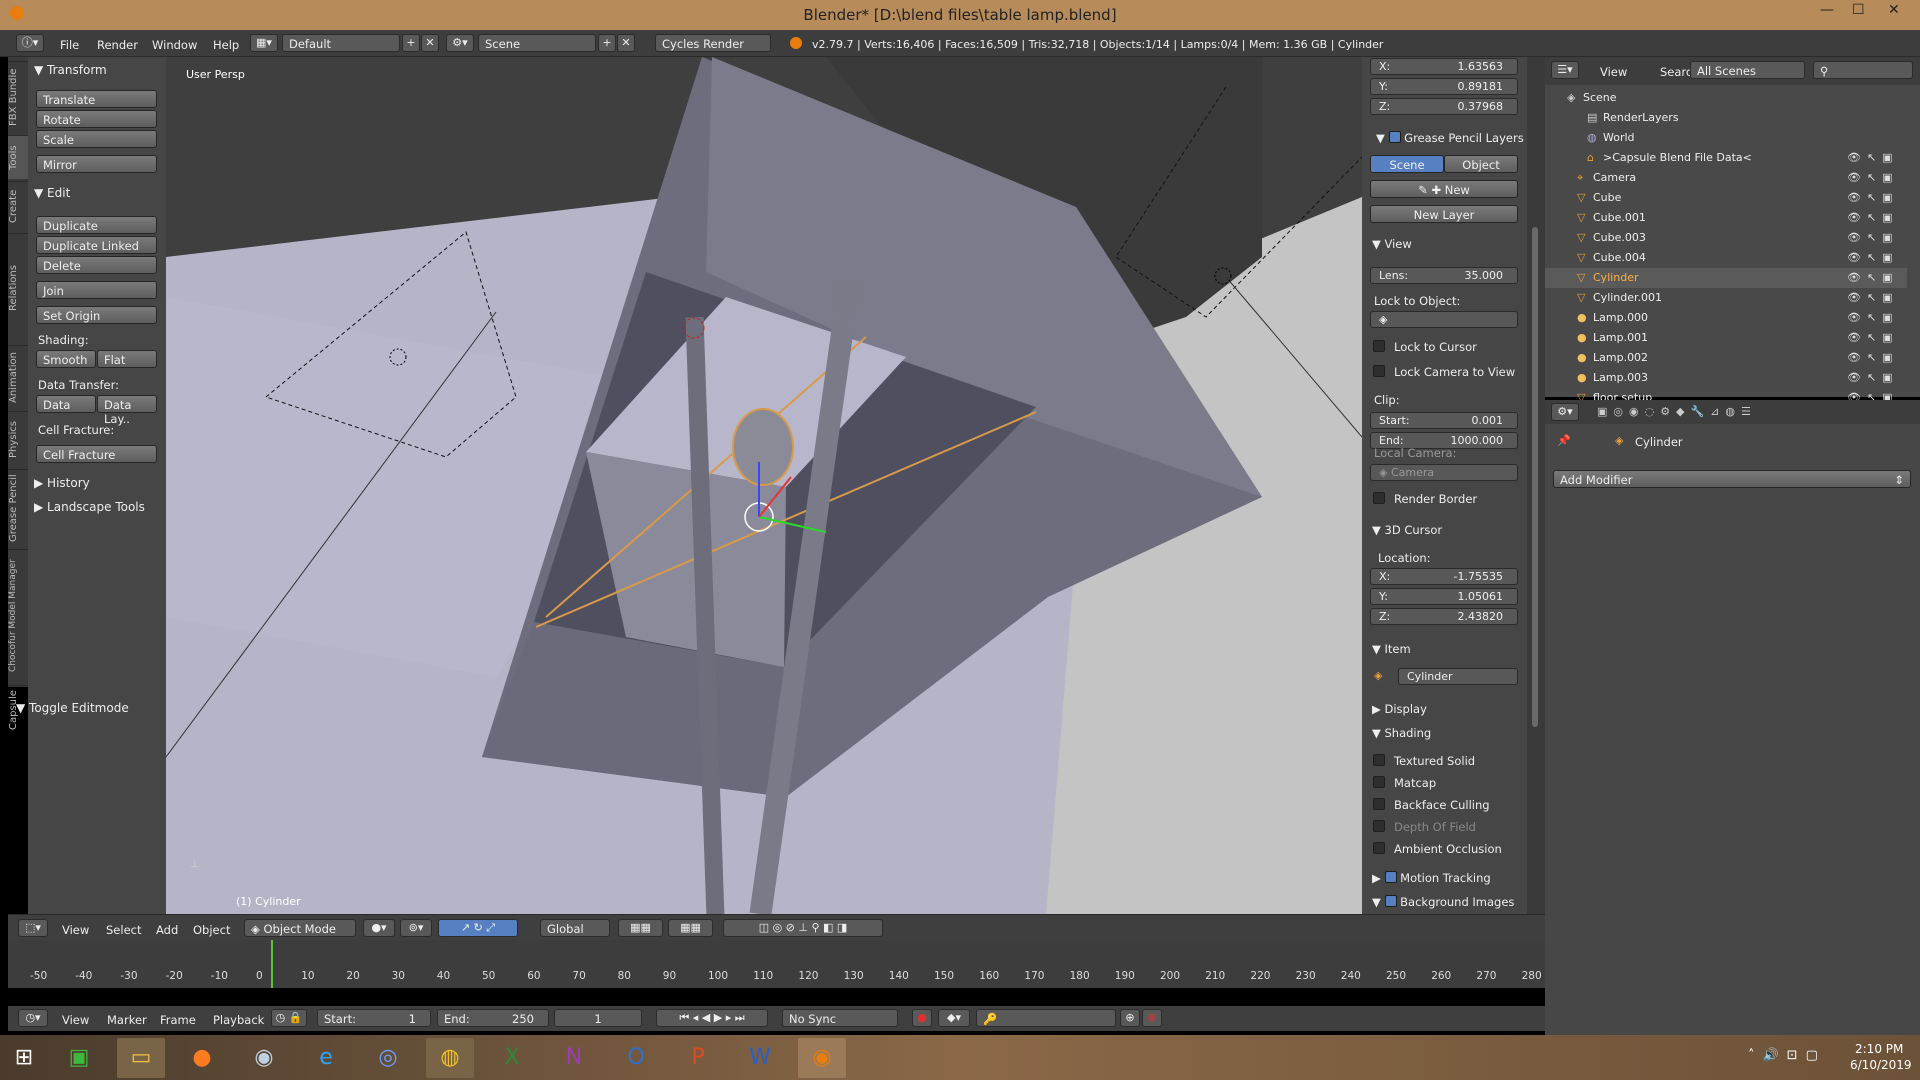  Describe the element at coordinates (326, 1058) in the screenshot. I see `edge-icon: e` at that location.